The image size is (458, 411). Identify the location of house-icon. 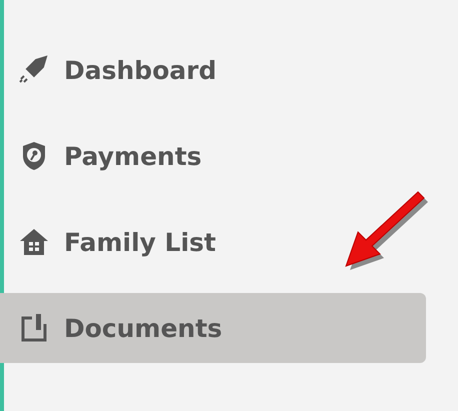
(34, 242).